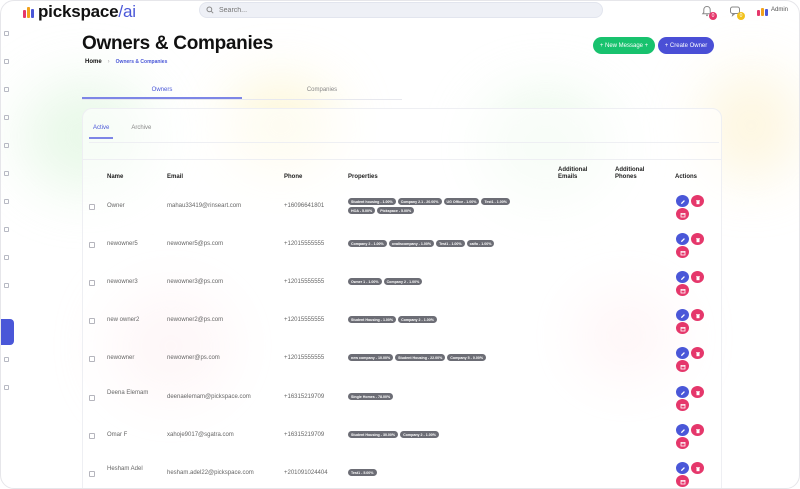 The image size is (800, 489). Describe the element at coordinates (200, 435) in the screenshot. I see `owner-email: xahoje9017@sgatra.com` at that location.